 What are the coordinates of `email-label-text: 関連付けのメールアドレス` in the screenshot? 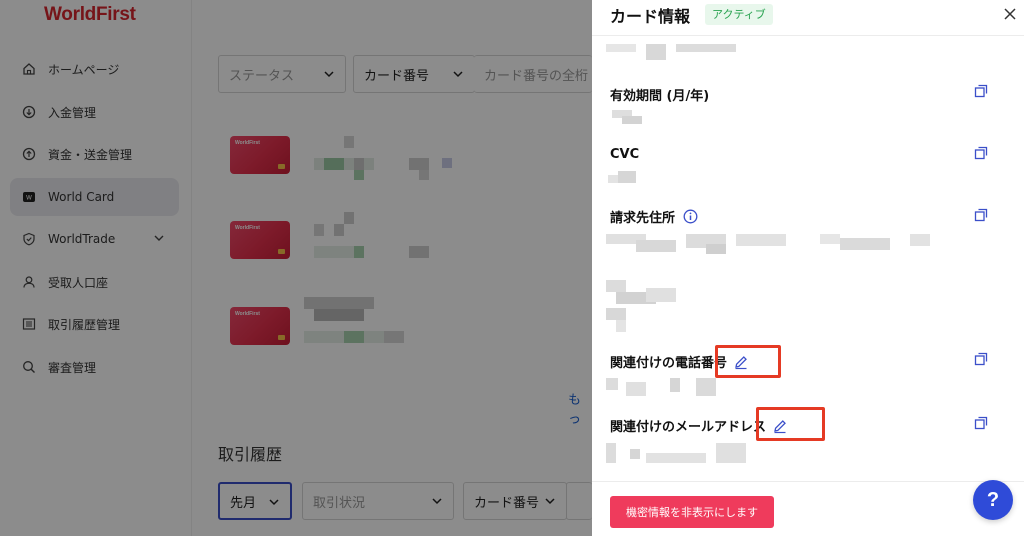 It's located at (688, 427).